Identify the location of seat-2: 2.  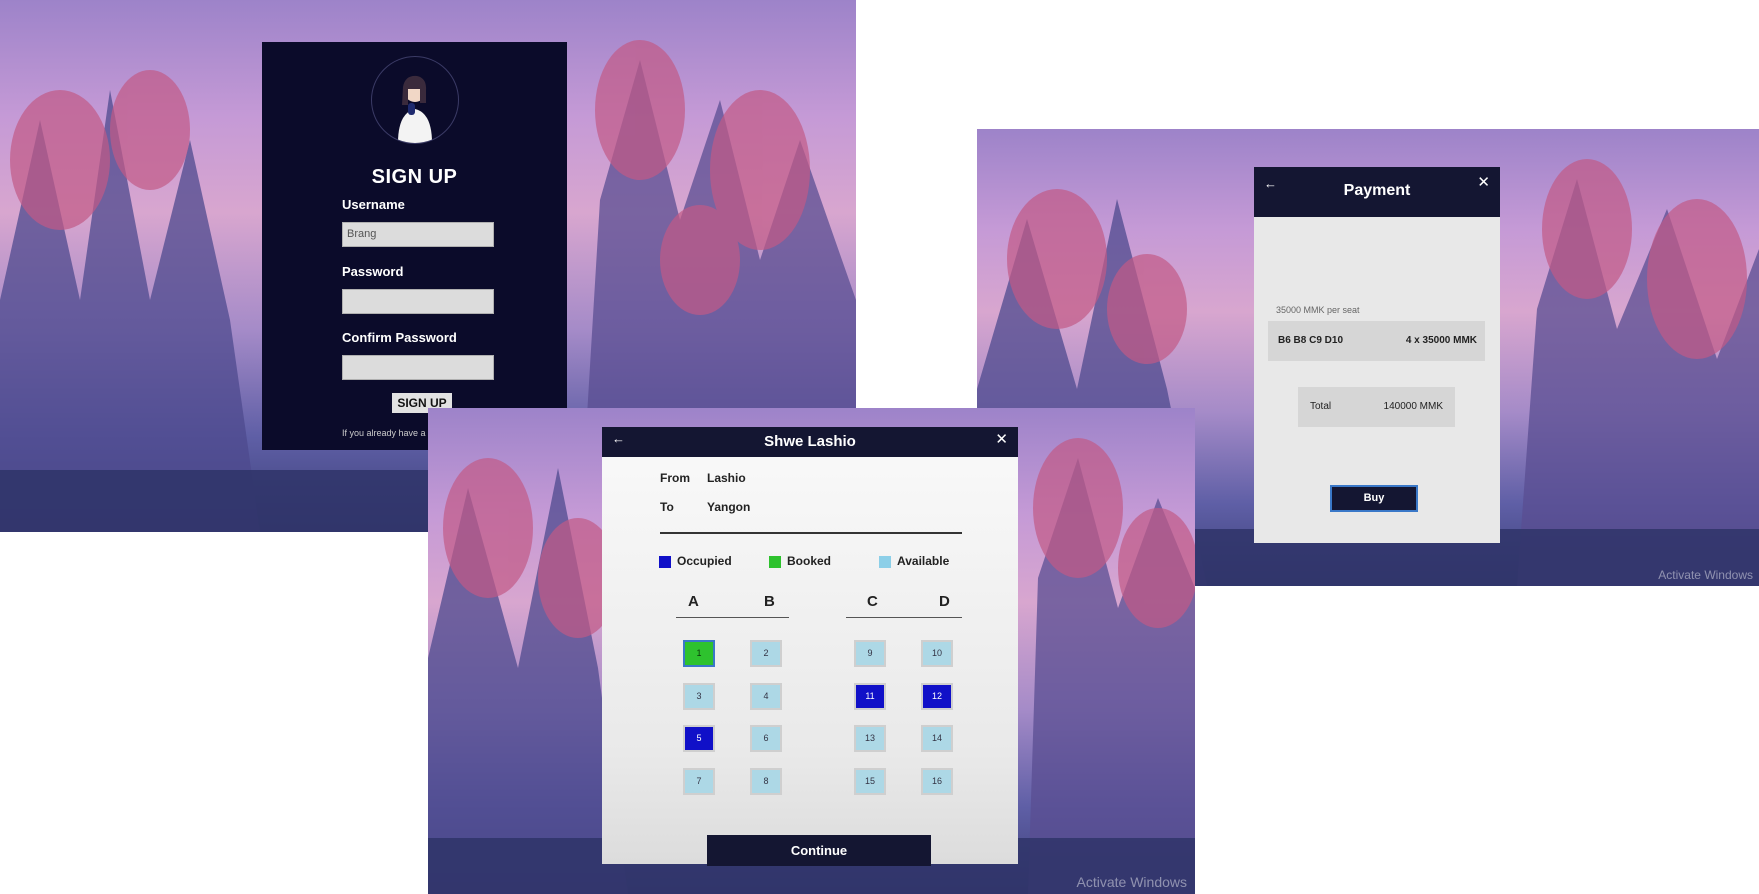
(766, 653).